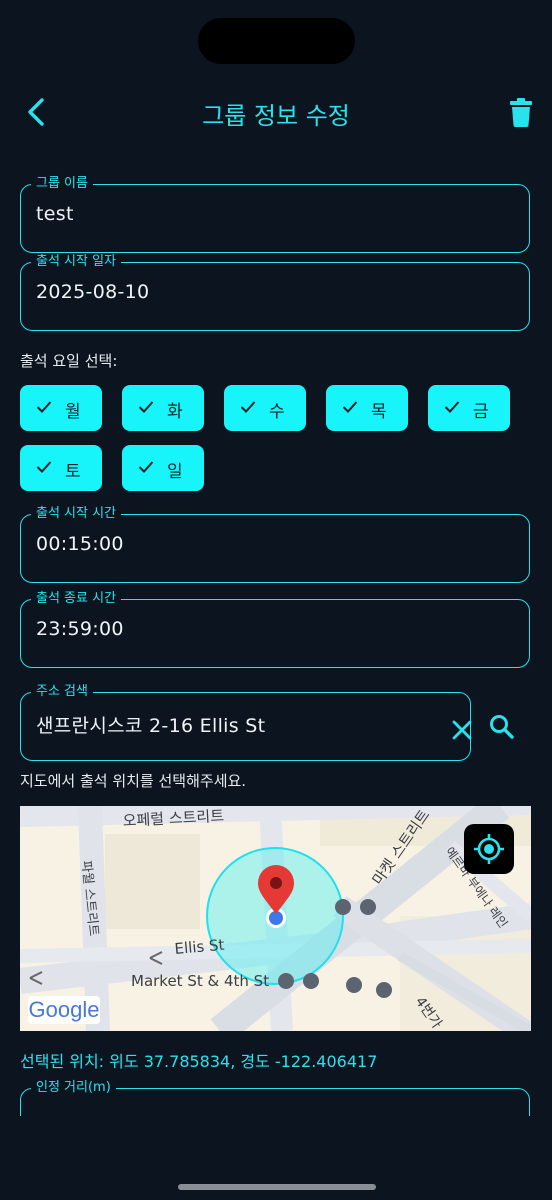  I want to click on street-label-market-4th: Market St & 4th St, so click(200, 981).